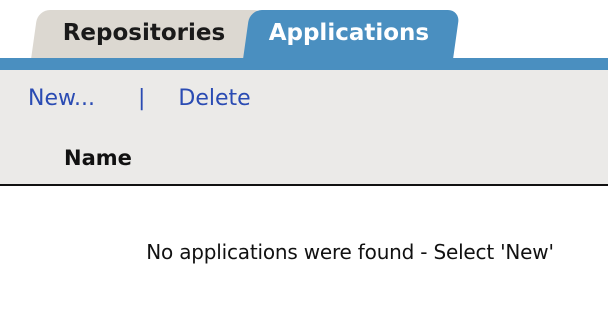 This screenshot has width=608, height=316. I want to click on tab-repositories-label: Repositories, so click(144, 33).